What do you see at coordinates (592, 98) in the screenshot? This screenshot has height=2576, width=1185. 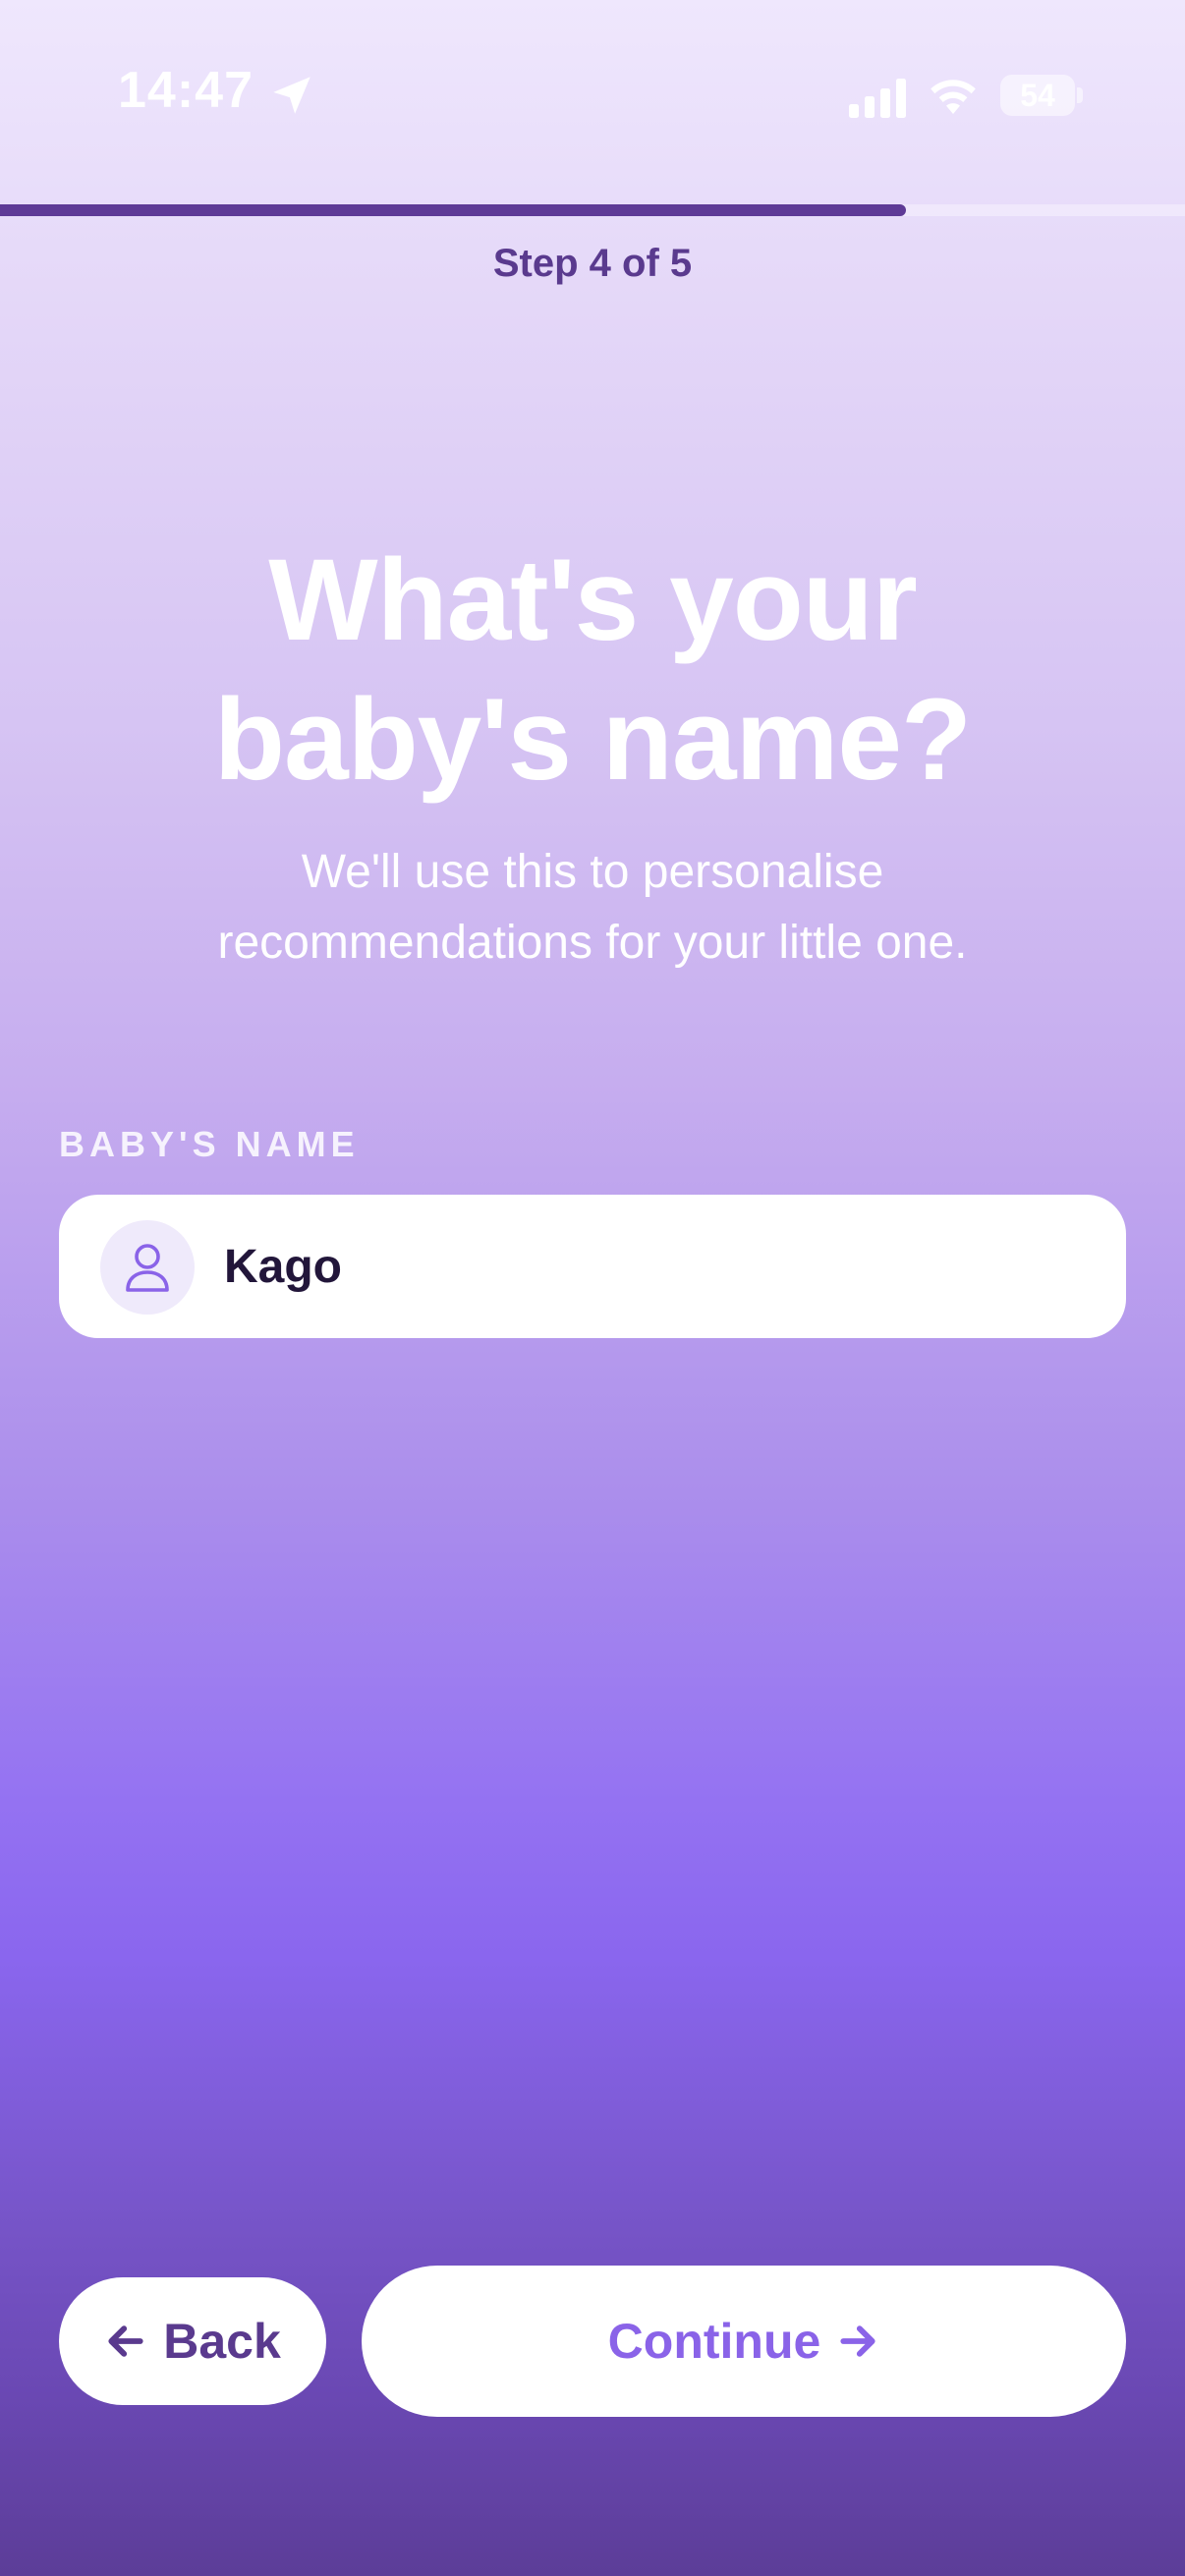 I see `status-bar: 14:47 54` at bounding box center [592, 98].